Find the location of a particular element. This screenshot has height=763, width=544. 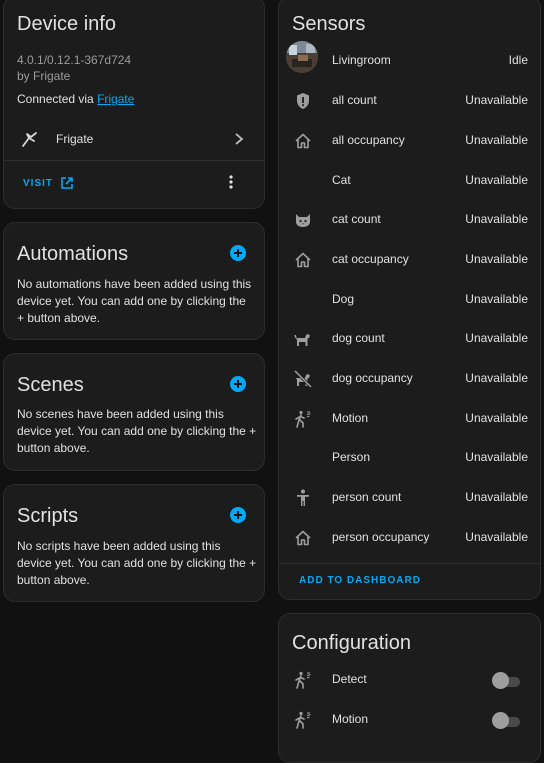

sensor-row-motion: Motion Unavailable is located at coordinates (409, 419).